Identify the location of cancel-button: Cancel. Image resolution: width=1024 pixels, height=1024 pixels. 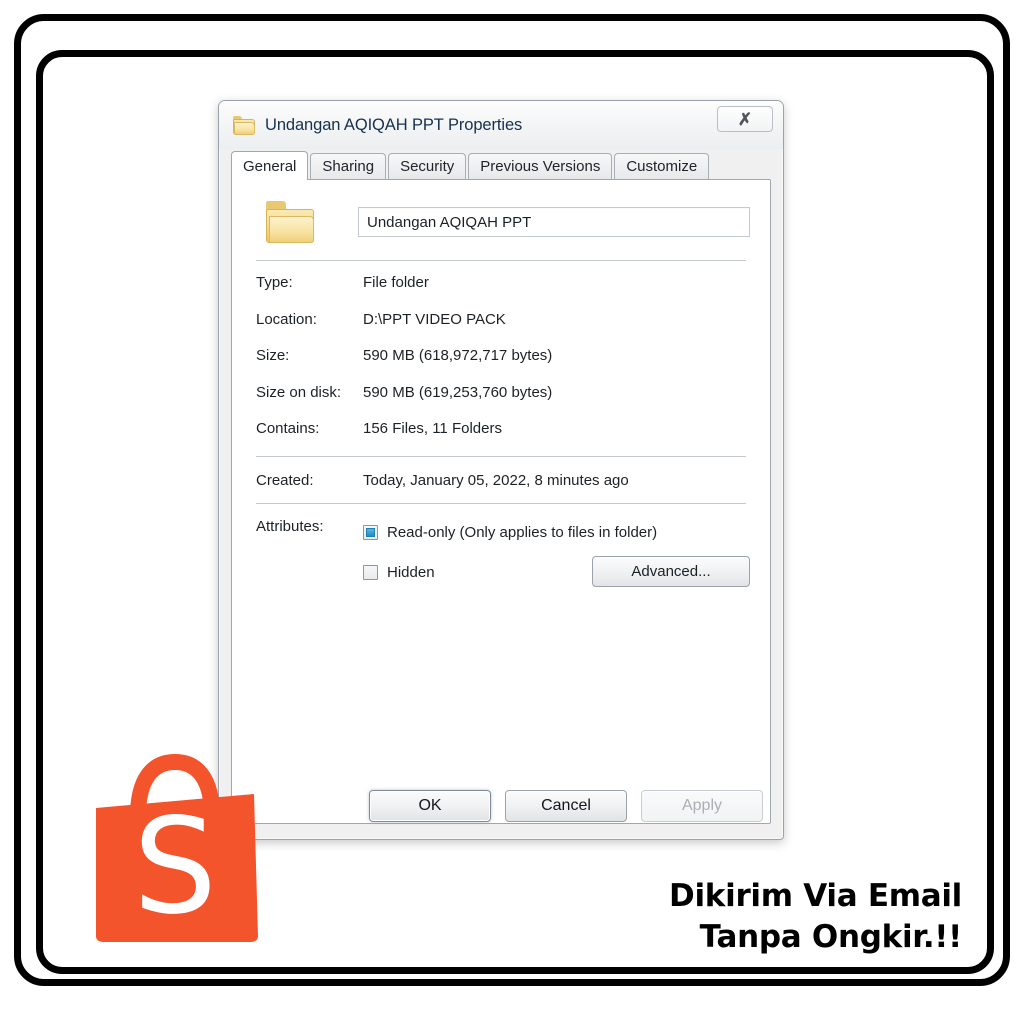
(566, 806).